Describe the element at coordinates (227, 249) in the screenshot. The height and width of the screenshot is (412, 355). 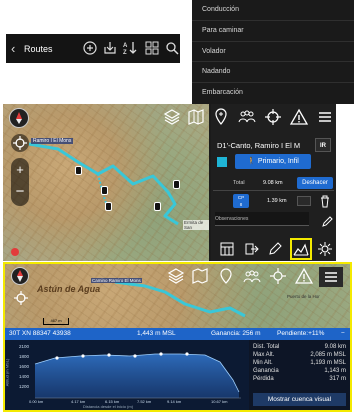
I see `layers-panel-icon` at that location.